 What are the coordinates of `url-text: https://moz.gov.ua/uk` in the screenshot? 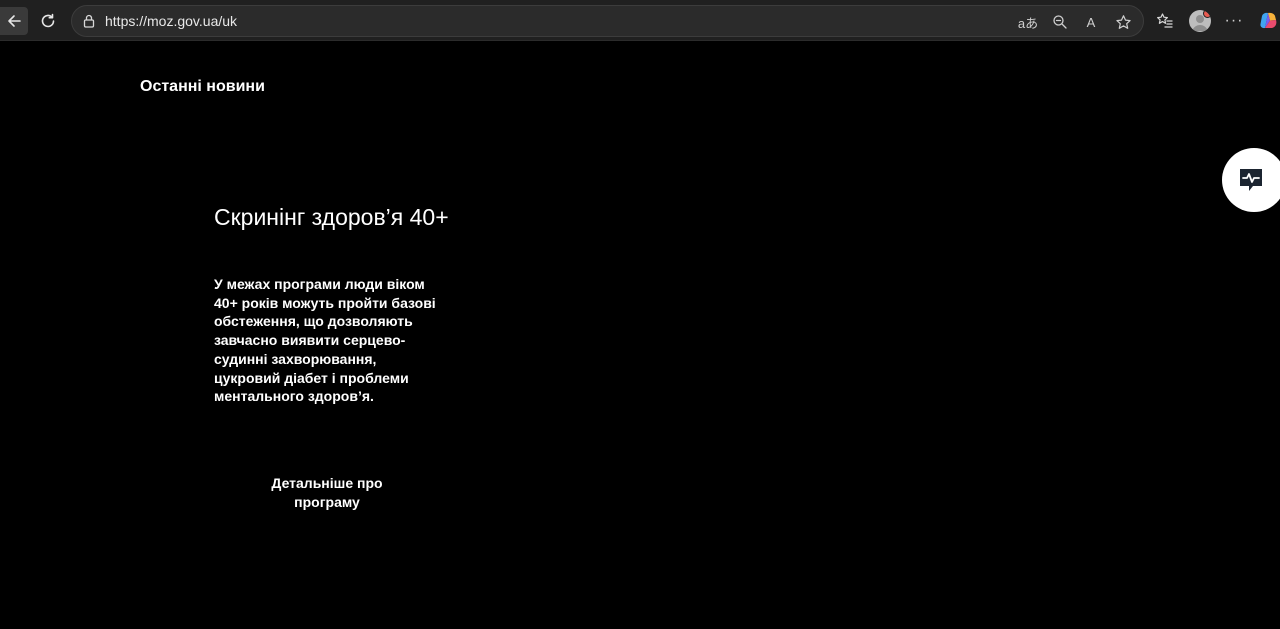 It's located at (171, 21).